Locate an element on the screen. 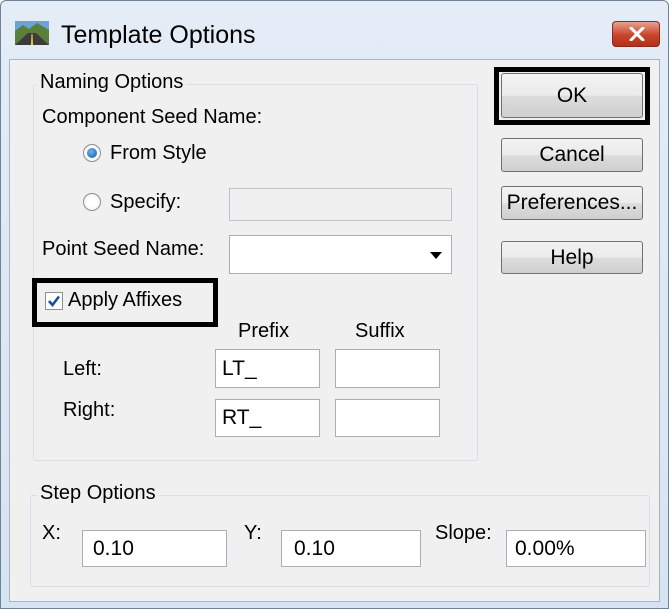  apply-affixes-checkbox is located at coordinates (54, 301).